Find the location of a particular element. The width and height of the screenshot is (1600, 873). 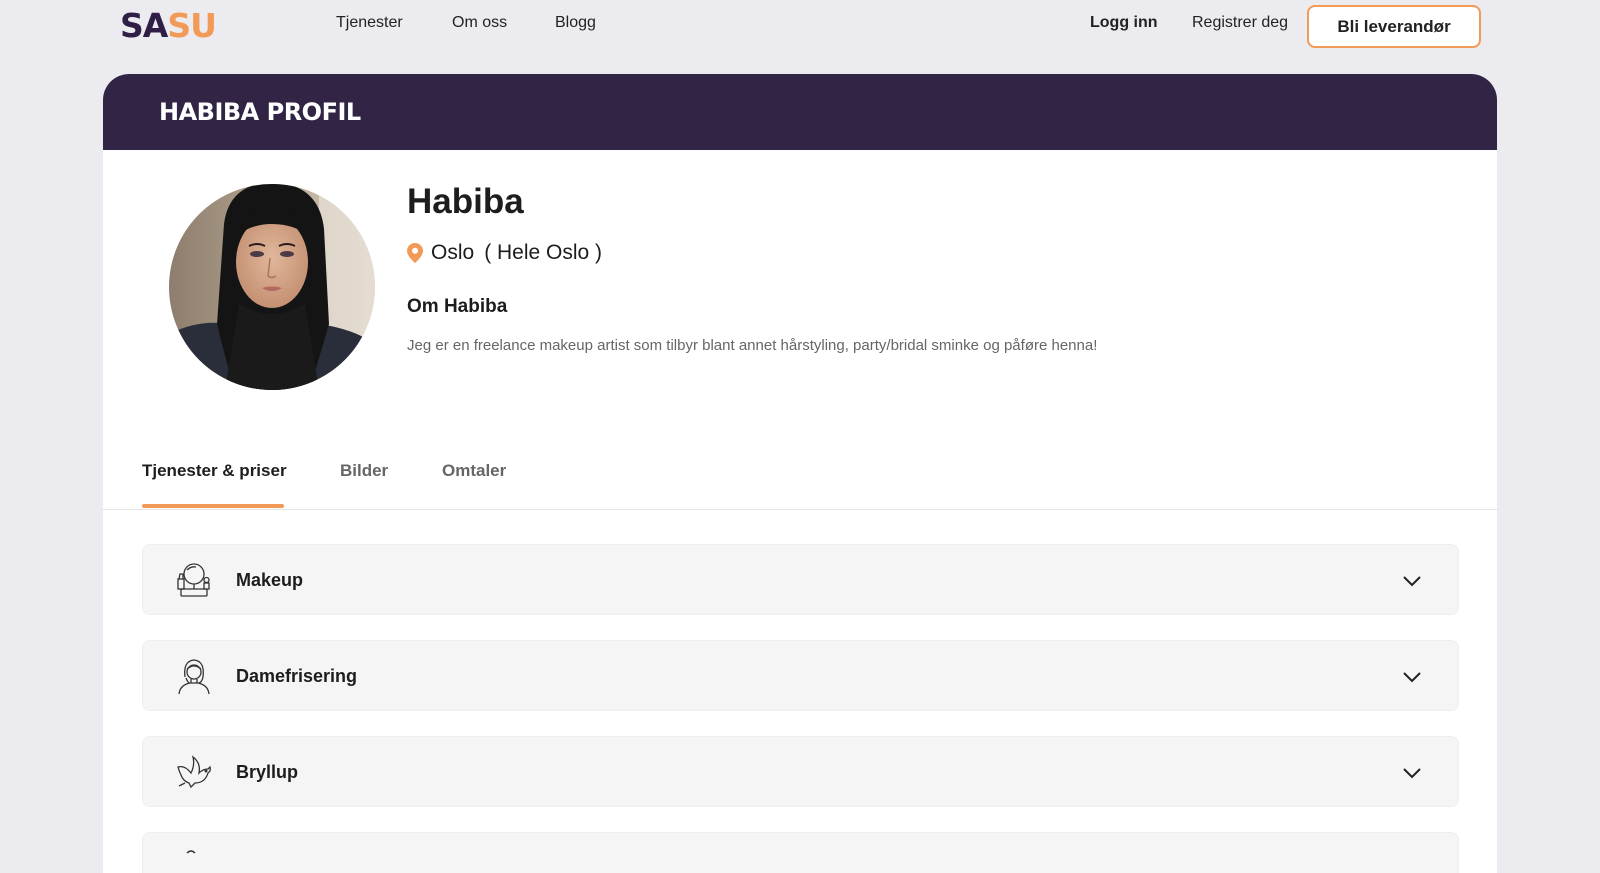

avatar-photo is located at coordinates (272, 287).